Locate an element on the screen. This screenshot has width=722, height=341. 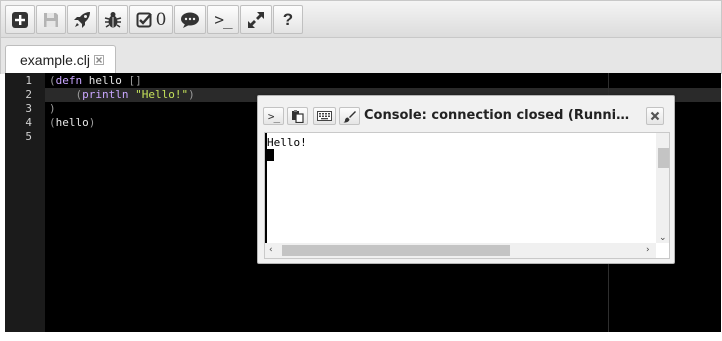
line-number: 4 is located at coordinates (28, 122).